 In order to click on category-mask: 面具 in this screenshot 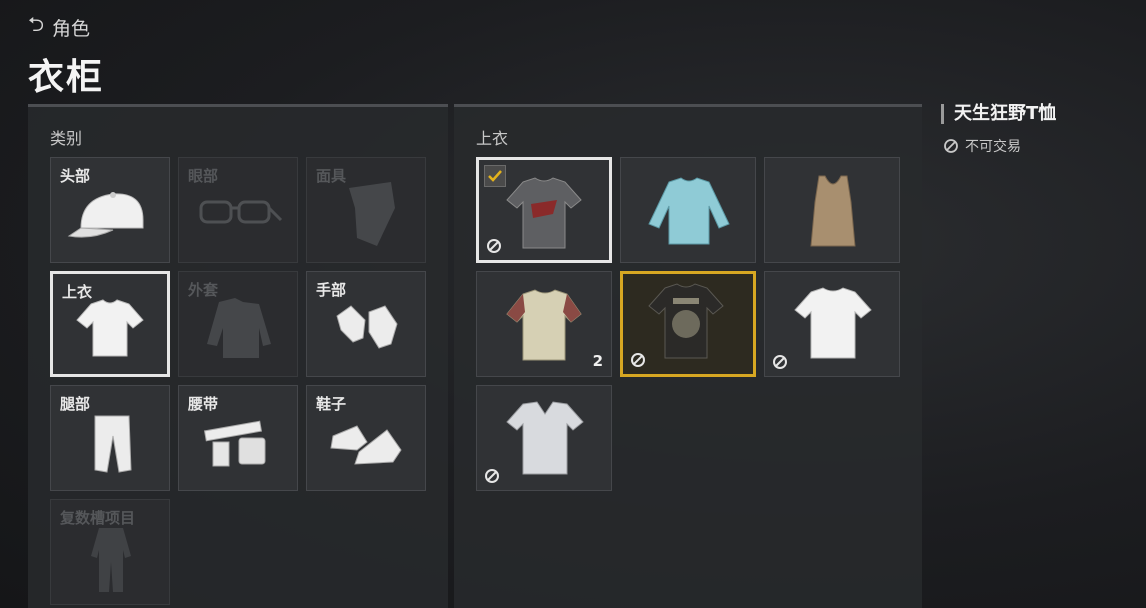, I will do `click(366, 210)`.